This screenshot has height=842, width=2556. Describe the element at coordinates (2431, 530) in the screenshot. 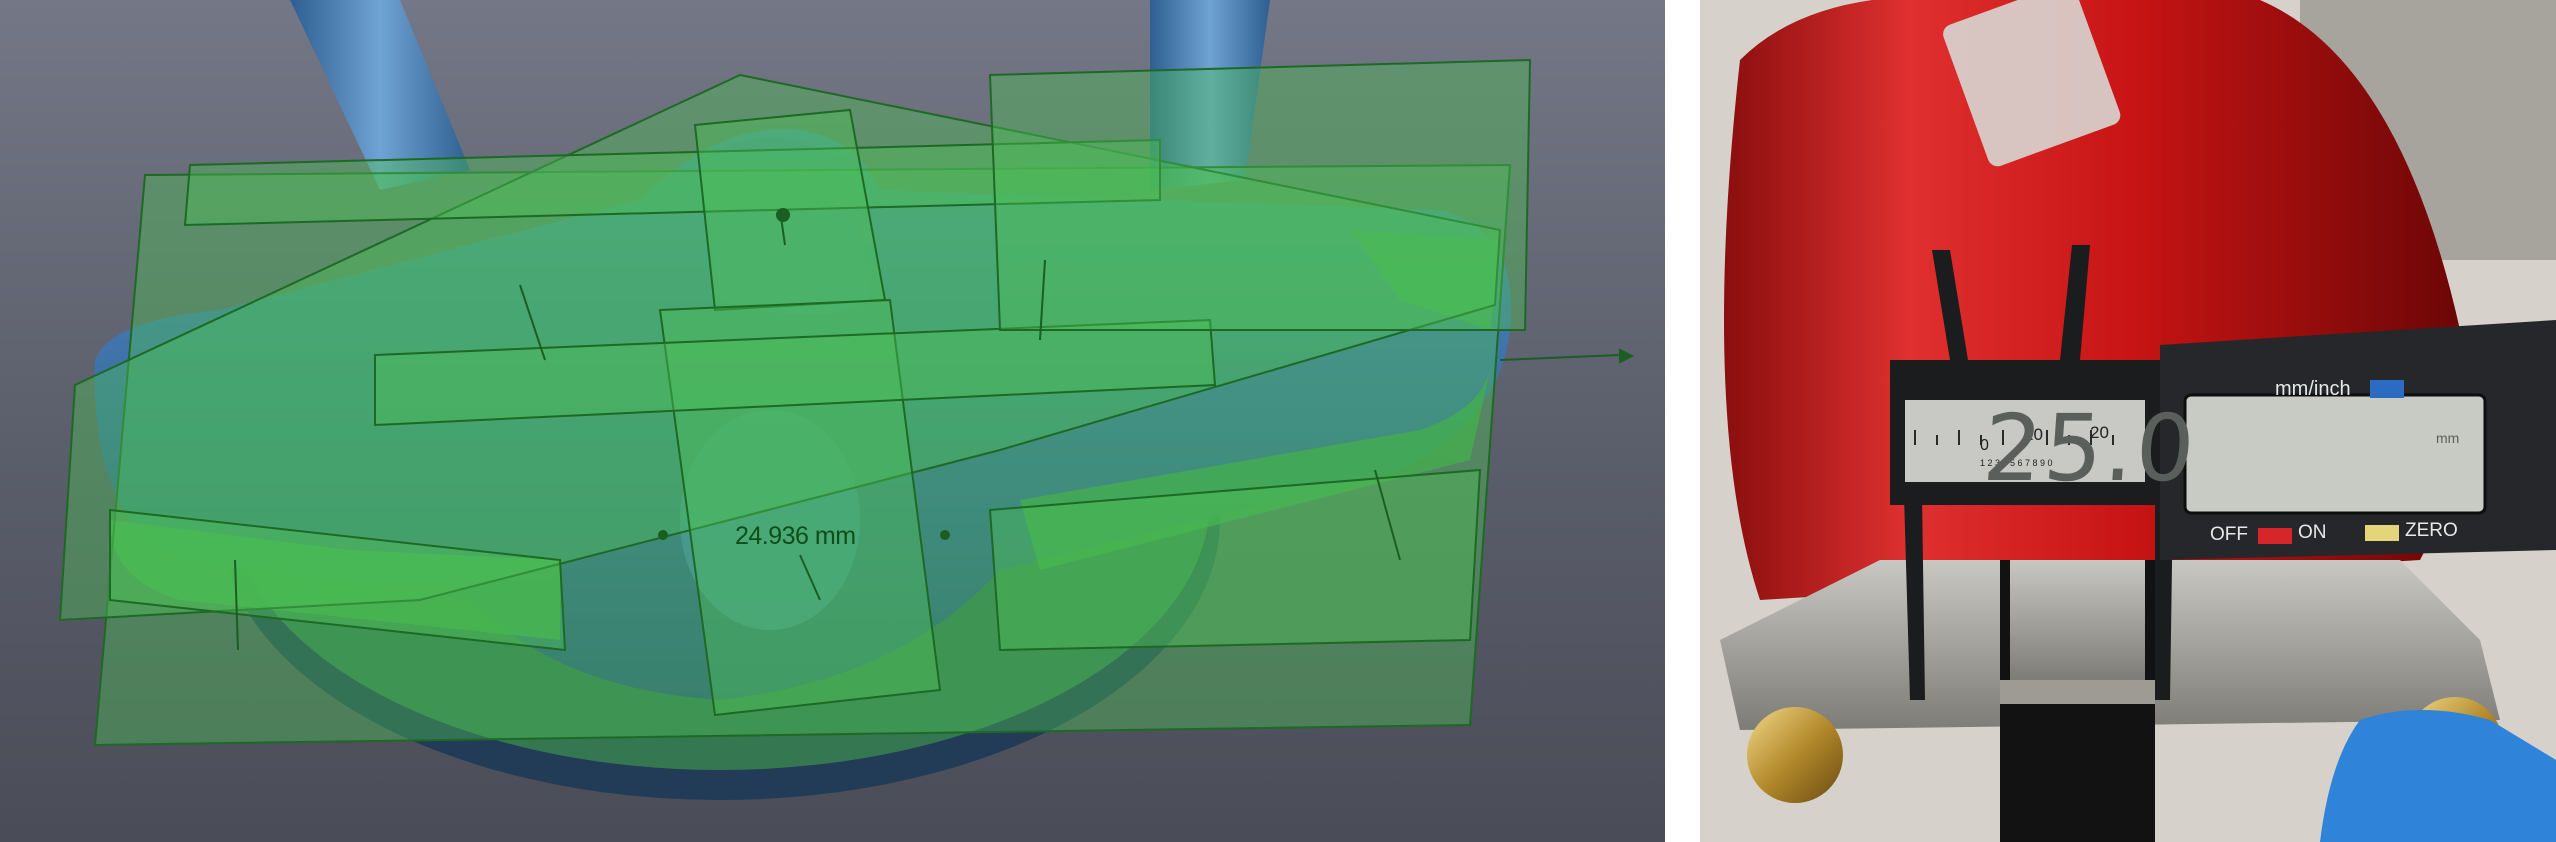

I see `zero-label: ZERO` at that location.